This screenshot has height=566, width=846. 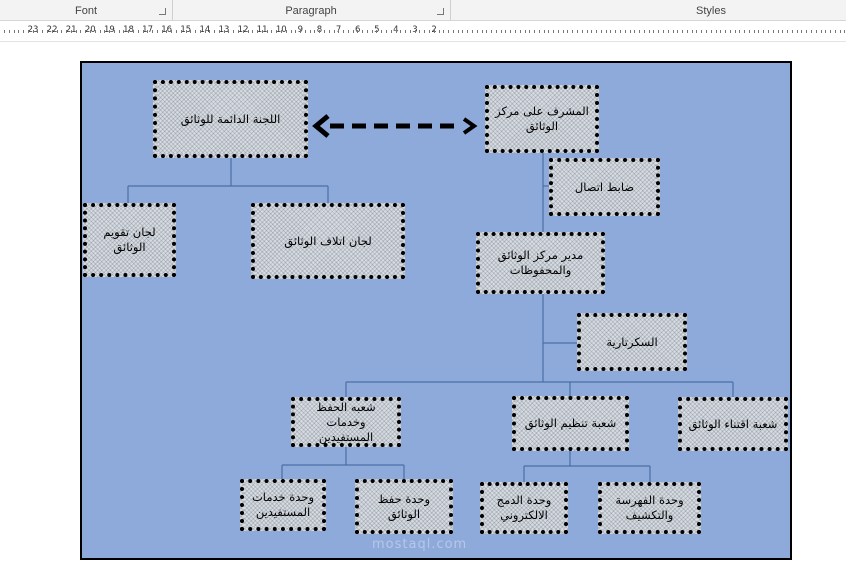 I want to click on ribbon-group-paragraph: Paragraph, so click(x=311, y=10).